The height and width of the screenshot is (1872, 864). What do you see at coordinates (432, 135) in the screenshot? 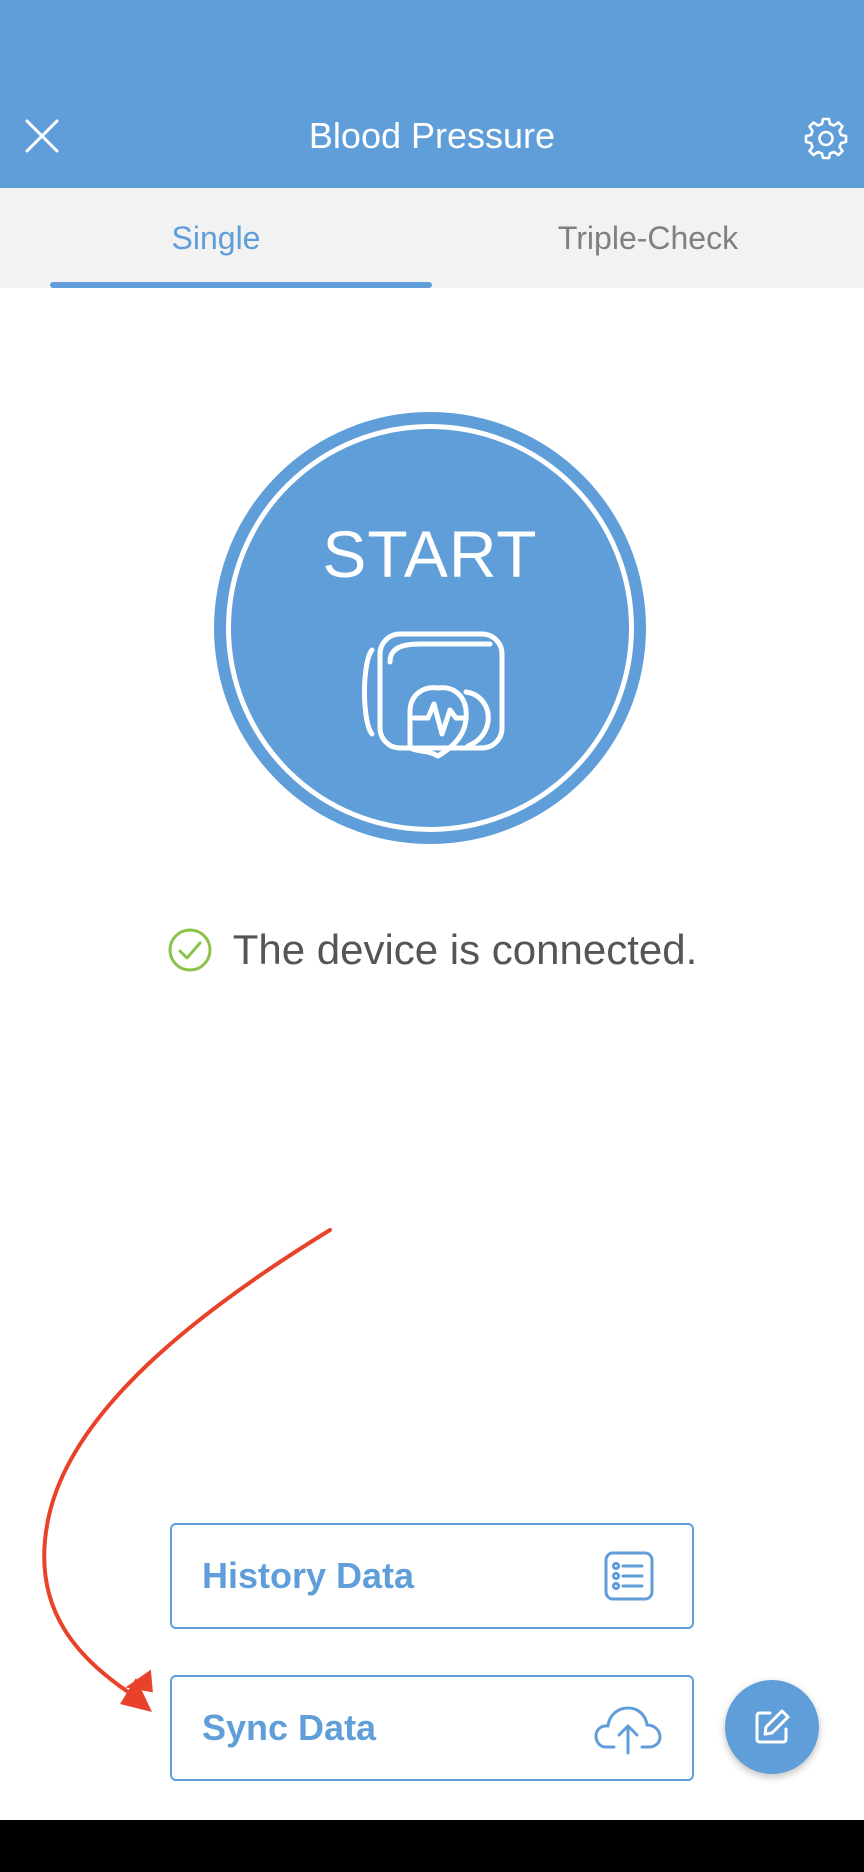
I see `page-title: Blood Pressure` at bounding box center [432, 135].